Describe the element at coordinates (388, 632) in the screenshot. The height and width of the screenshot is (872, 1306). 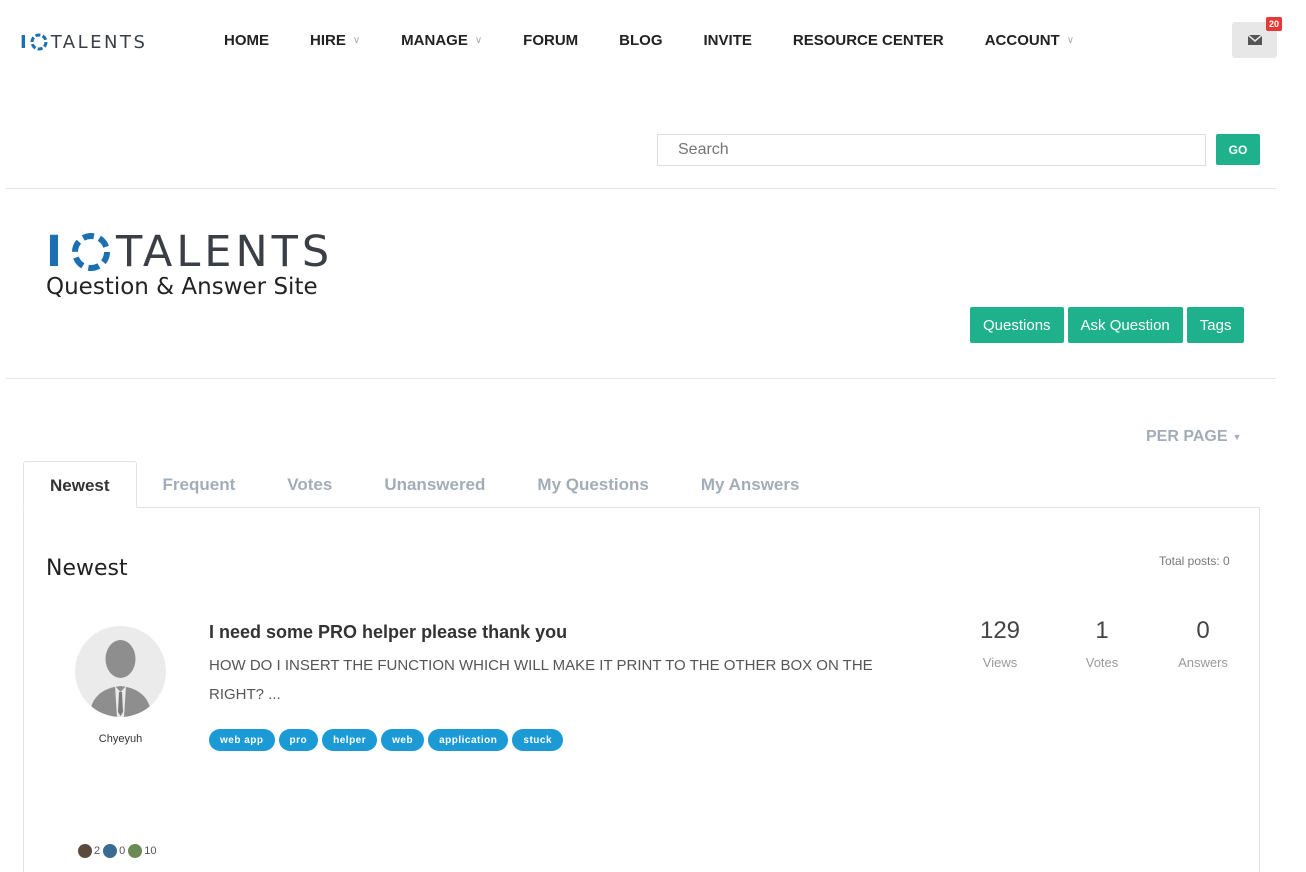
I see `post-title: I need some PRO helper please thank you` at that location.